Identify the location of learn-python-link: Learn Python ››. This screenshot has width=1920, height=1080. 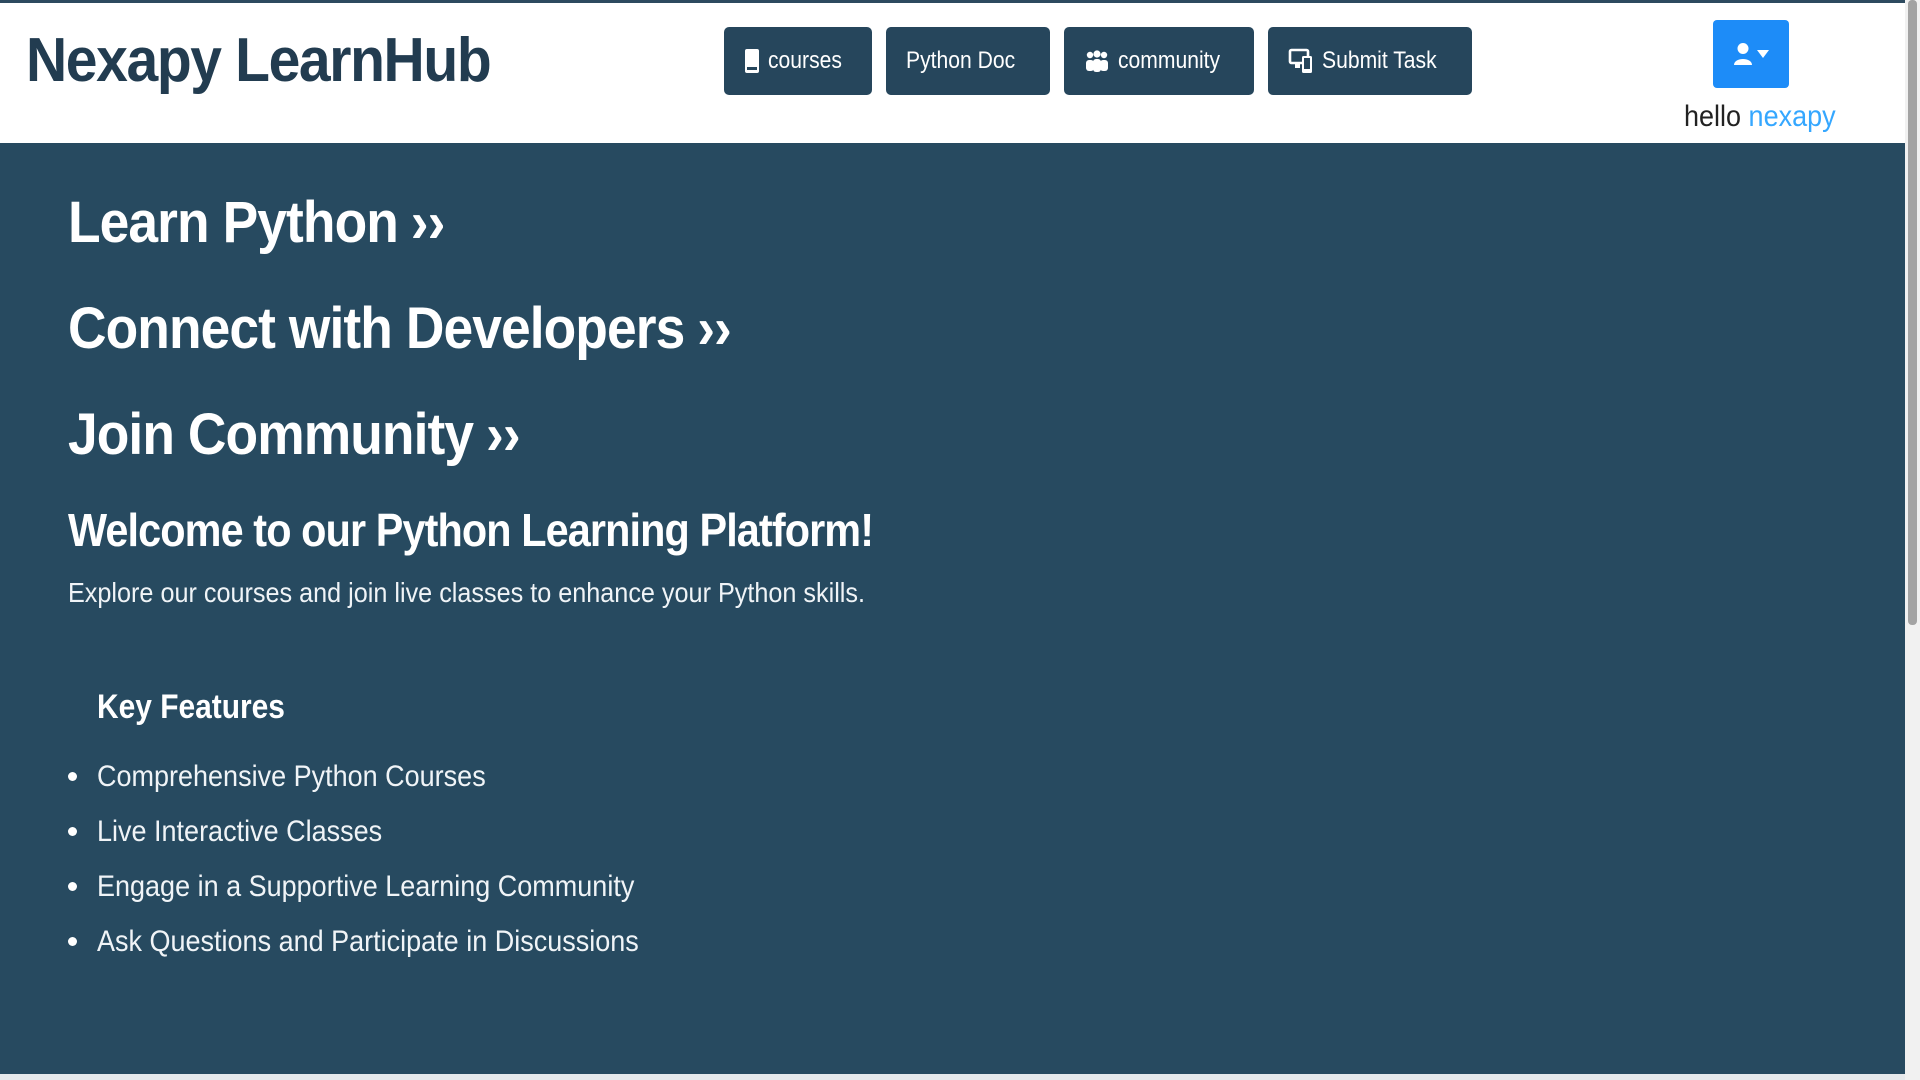
(256, 222).